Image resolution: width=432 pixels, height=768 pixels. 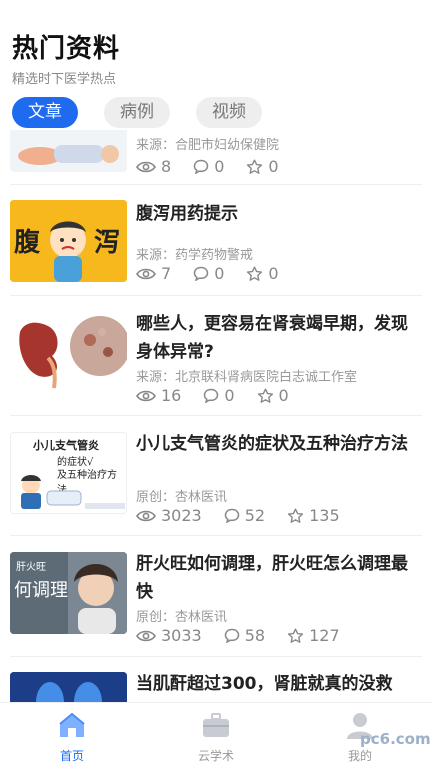 I want to click on home-icon, so click(x=72, y=724).